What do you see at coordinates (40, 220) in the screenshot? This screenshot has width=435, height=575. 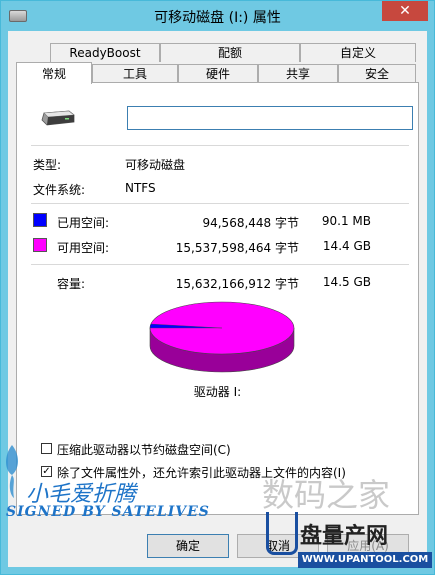 I see `used-space-color-swatch` at bounding box center [40, 220].